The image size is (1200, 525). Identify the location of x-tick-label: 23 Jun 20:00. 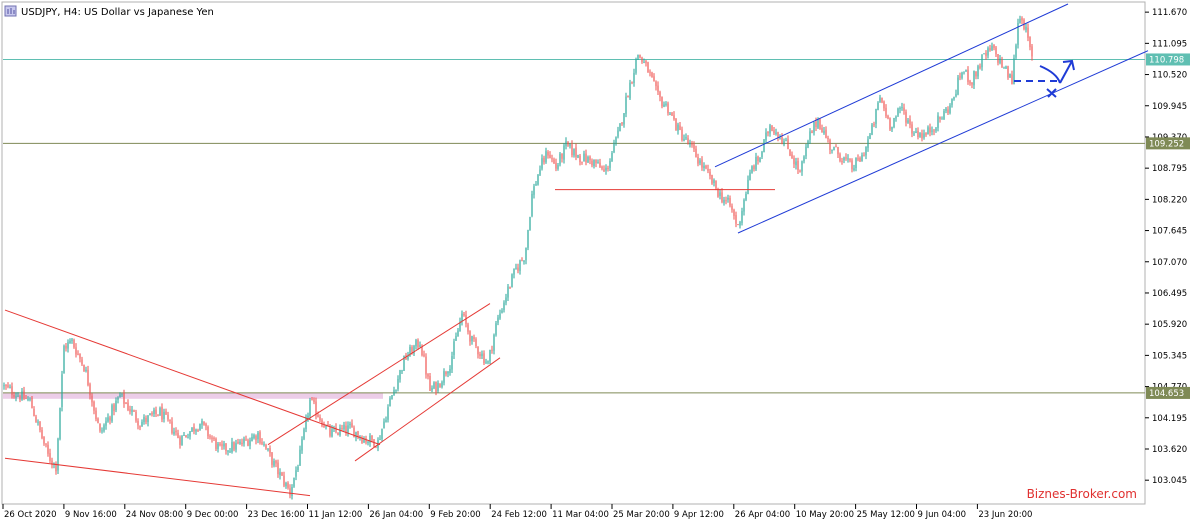
(1005, 515).